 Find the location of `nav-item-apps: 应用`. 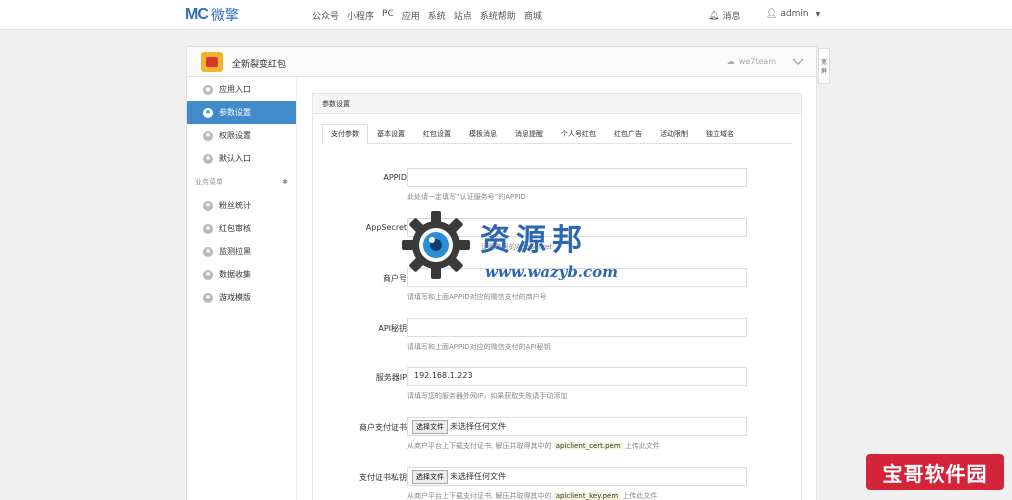

nav-item-apps: 应用 is located at coordinates (411, 15).